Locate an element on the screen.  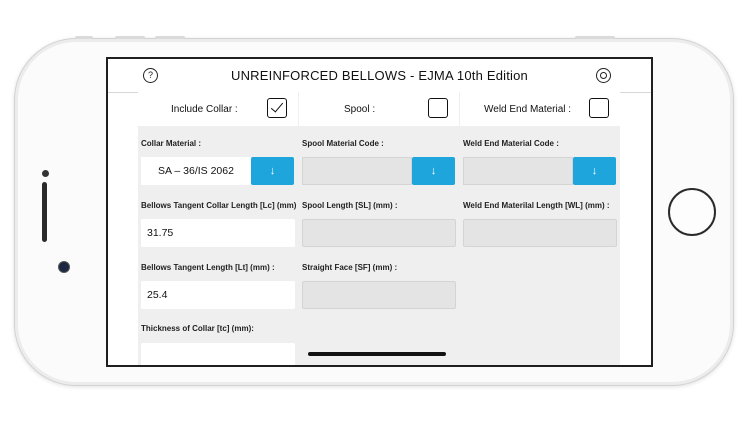
weld-end-material-dropdown-button: ↓ is located at coordinates (594, 171).